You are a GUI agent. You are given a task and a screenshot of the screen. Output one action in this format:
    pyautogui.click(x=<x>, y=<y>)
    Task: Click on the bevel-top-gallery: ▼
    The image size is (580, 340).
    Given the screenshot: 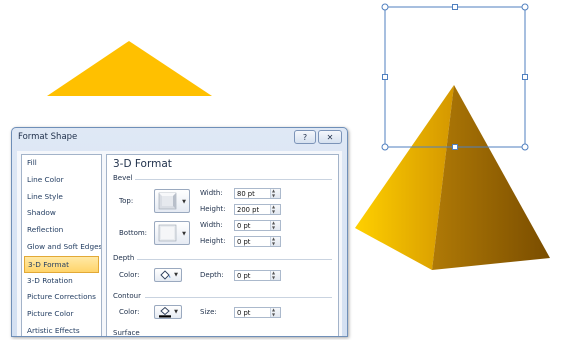 What is the action you would take?
    pyautogui.click(x=172, y=201)
    